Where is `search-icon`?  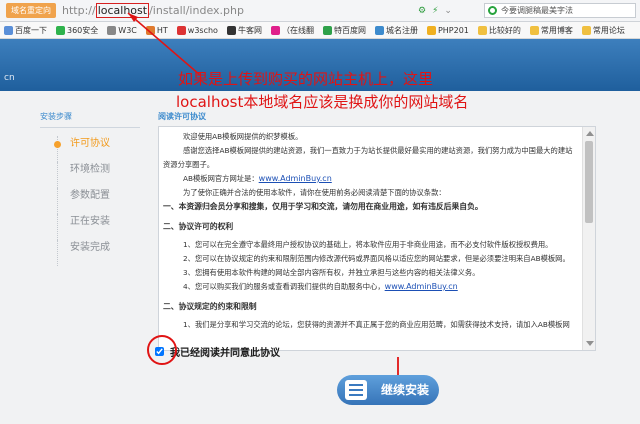
search-icon is located at coordinates (492, 10).